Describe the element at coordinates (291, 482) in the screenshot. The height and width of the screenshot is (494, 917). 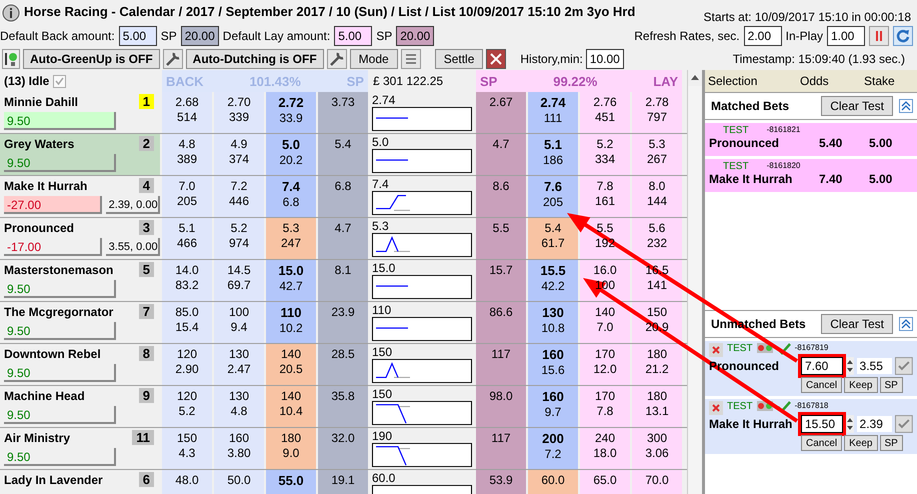
I see `back-price-cell: 55.0` at that location.